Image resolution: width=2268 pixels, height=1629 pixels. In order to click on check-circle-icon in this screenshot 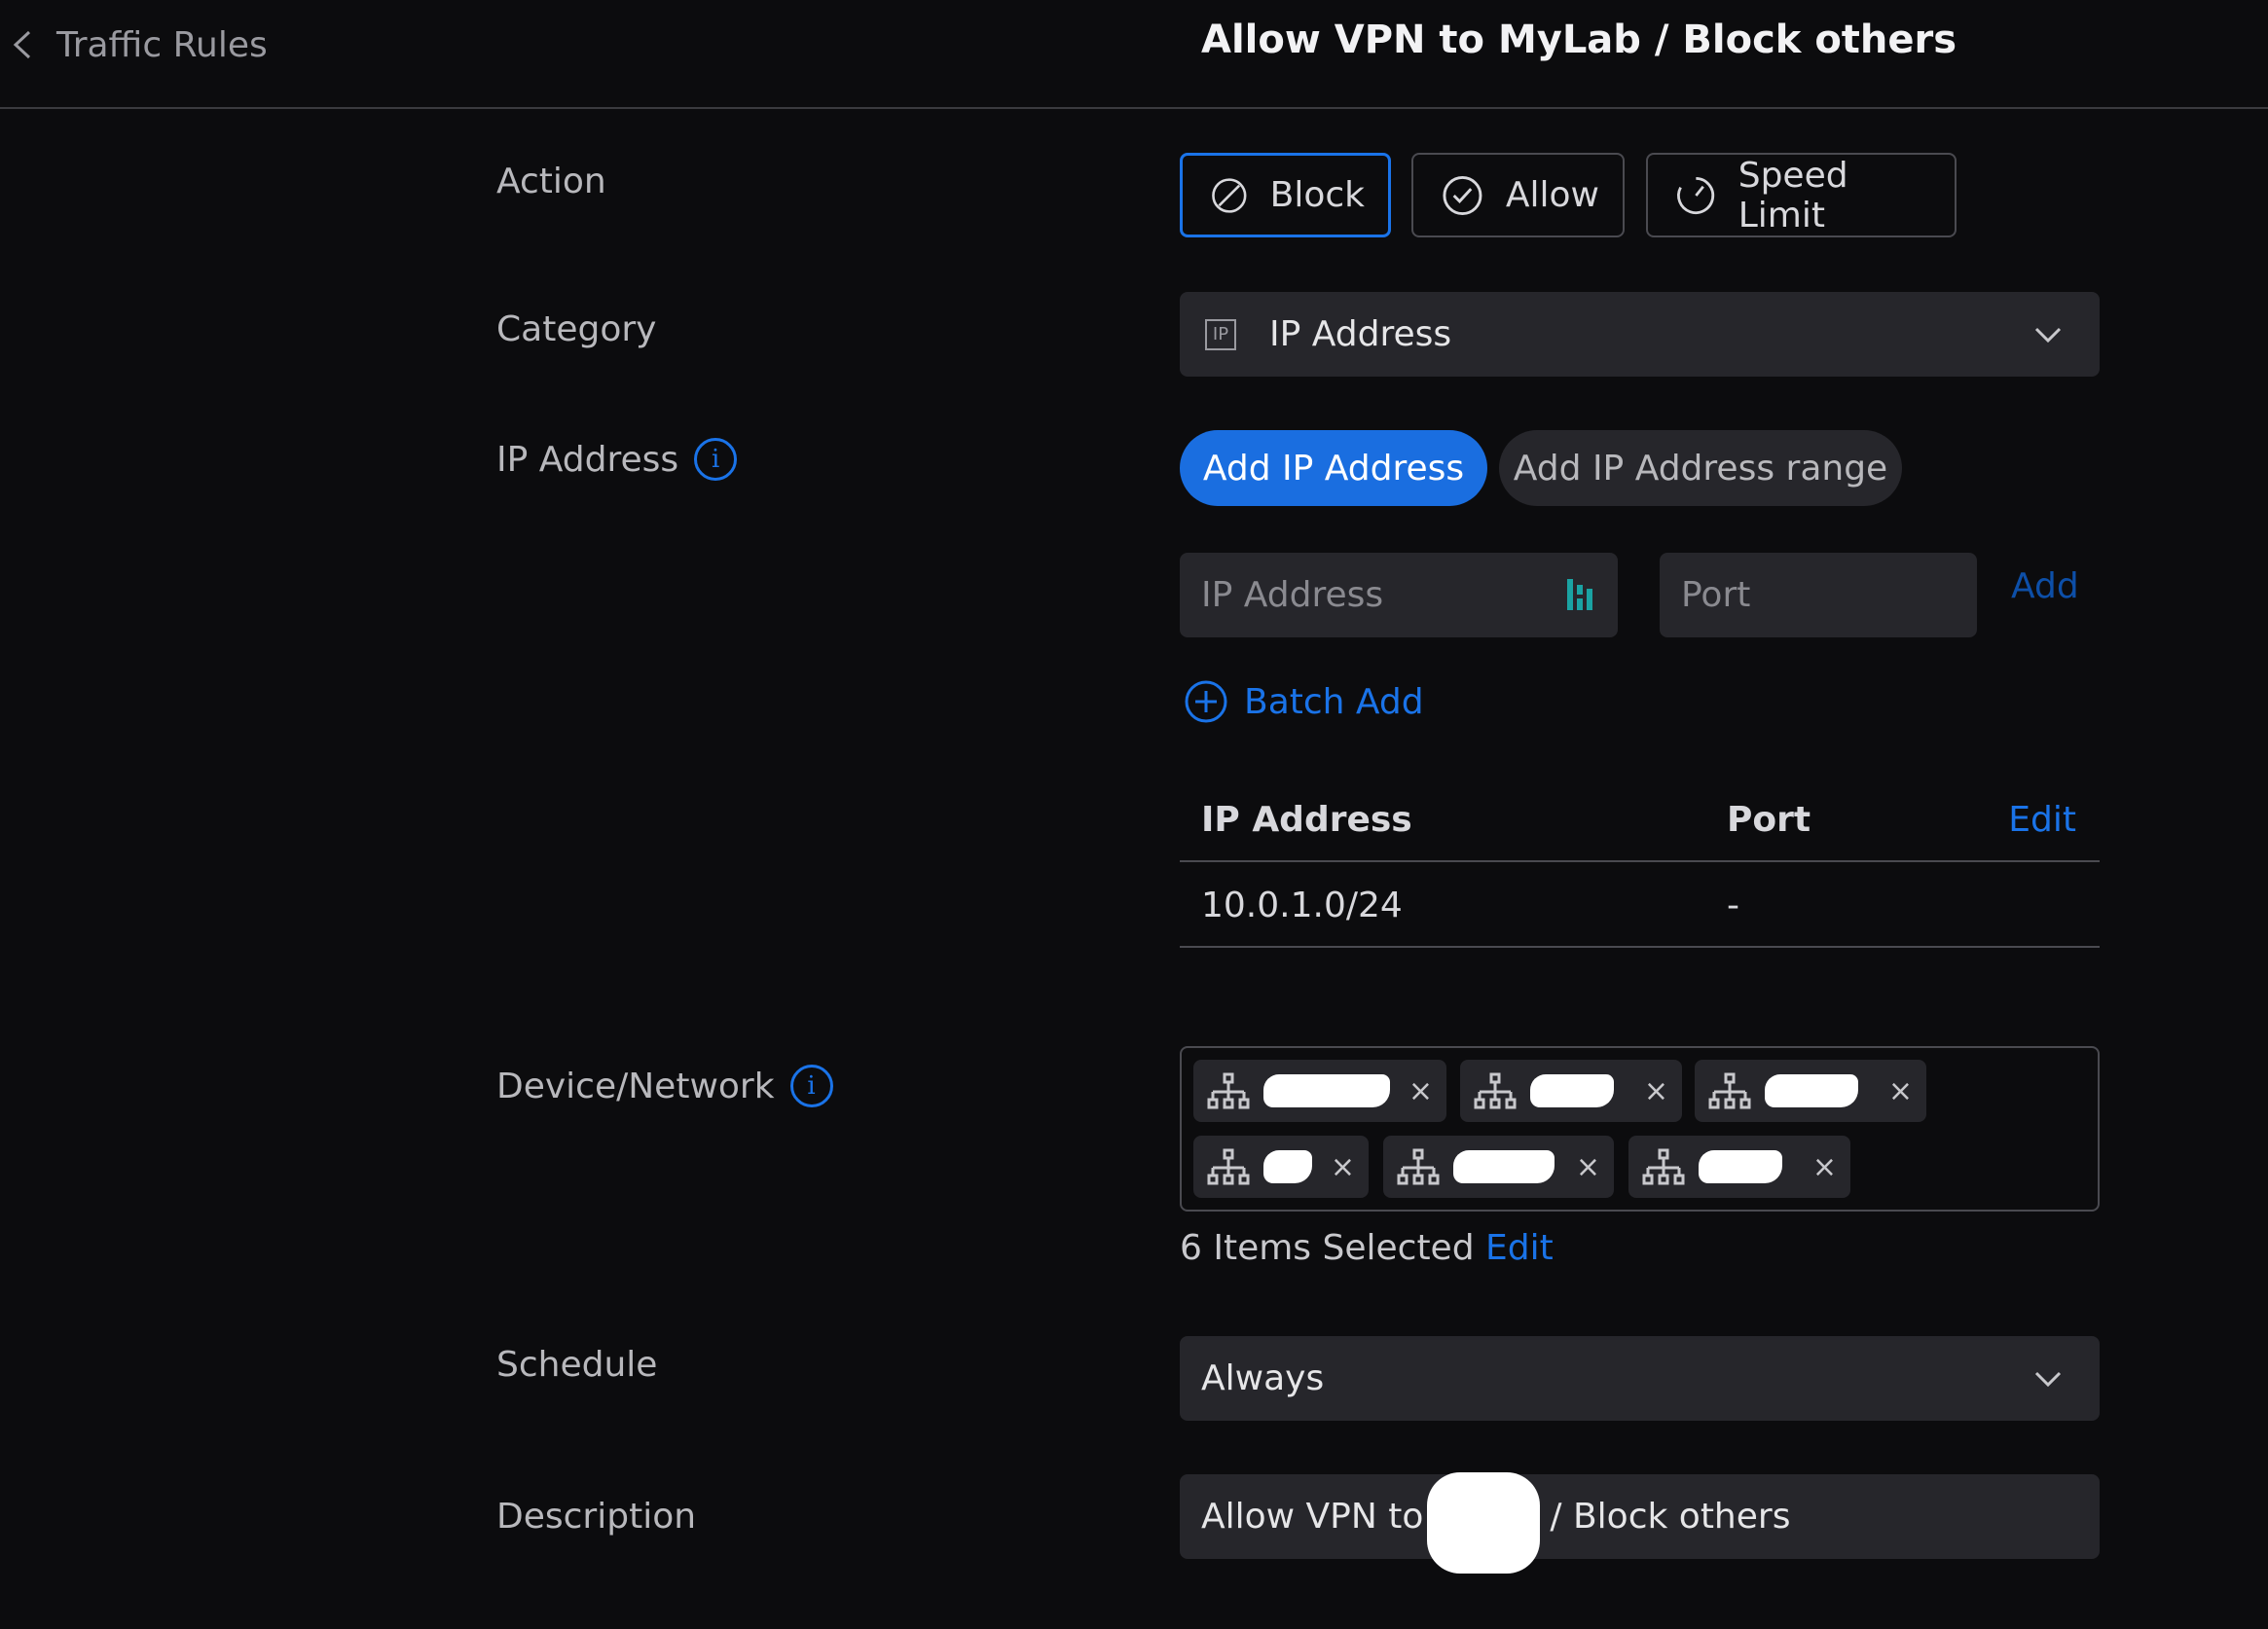, I will do `click(1462, 195)`.